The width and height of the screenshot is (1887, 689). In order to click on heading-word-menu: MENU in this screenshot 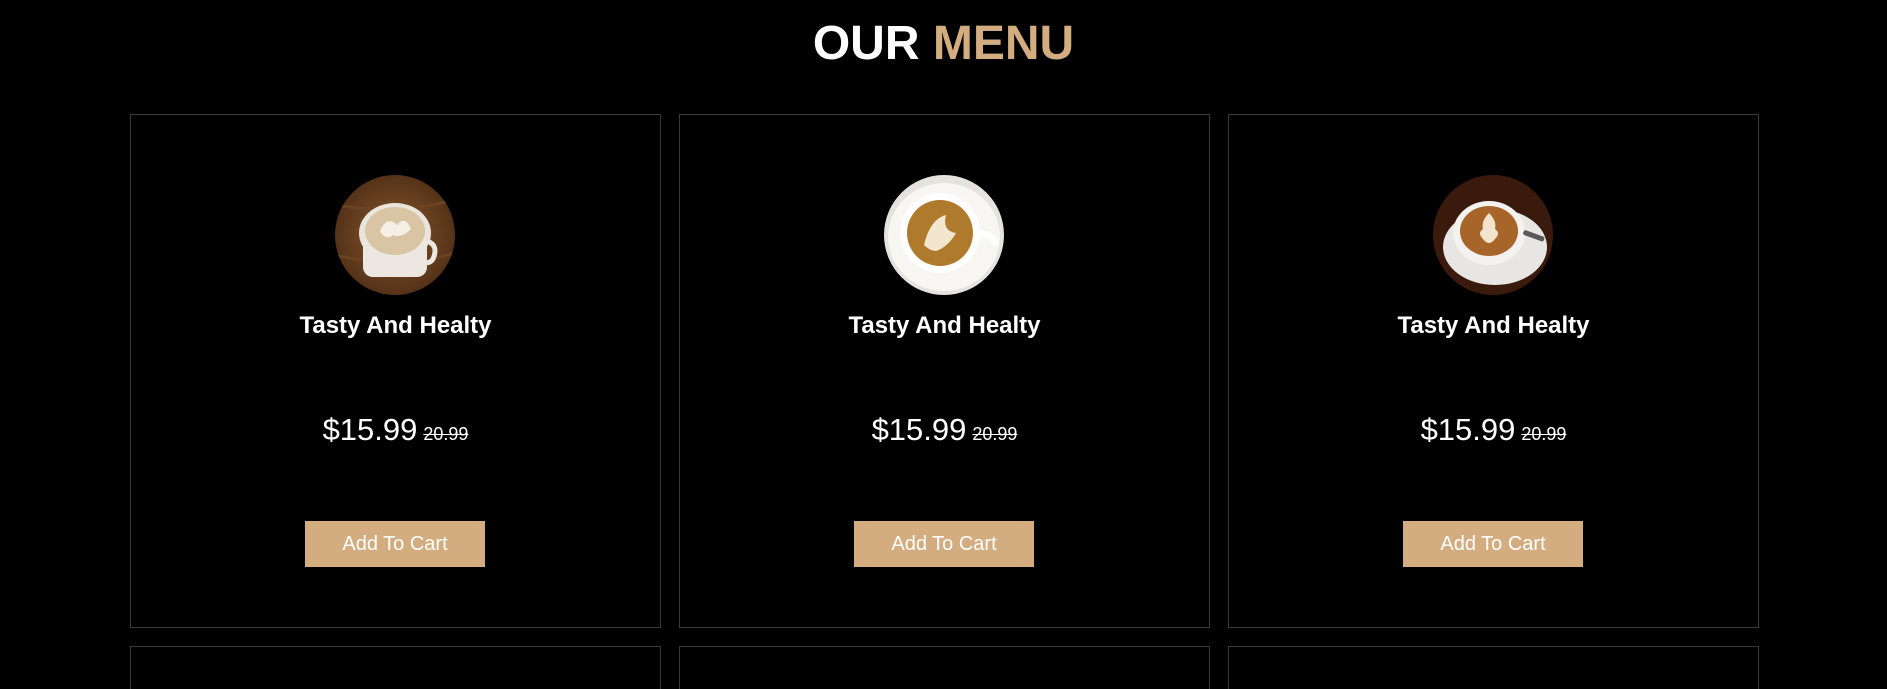, I will do `click(1003, 43)`.